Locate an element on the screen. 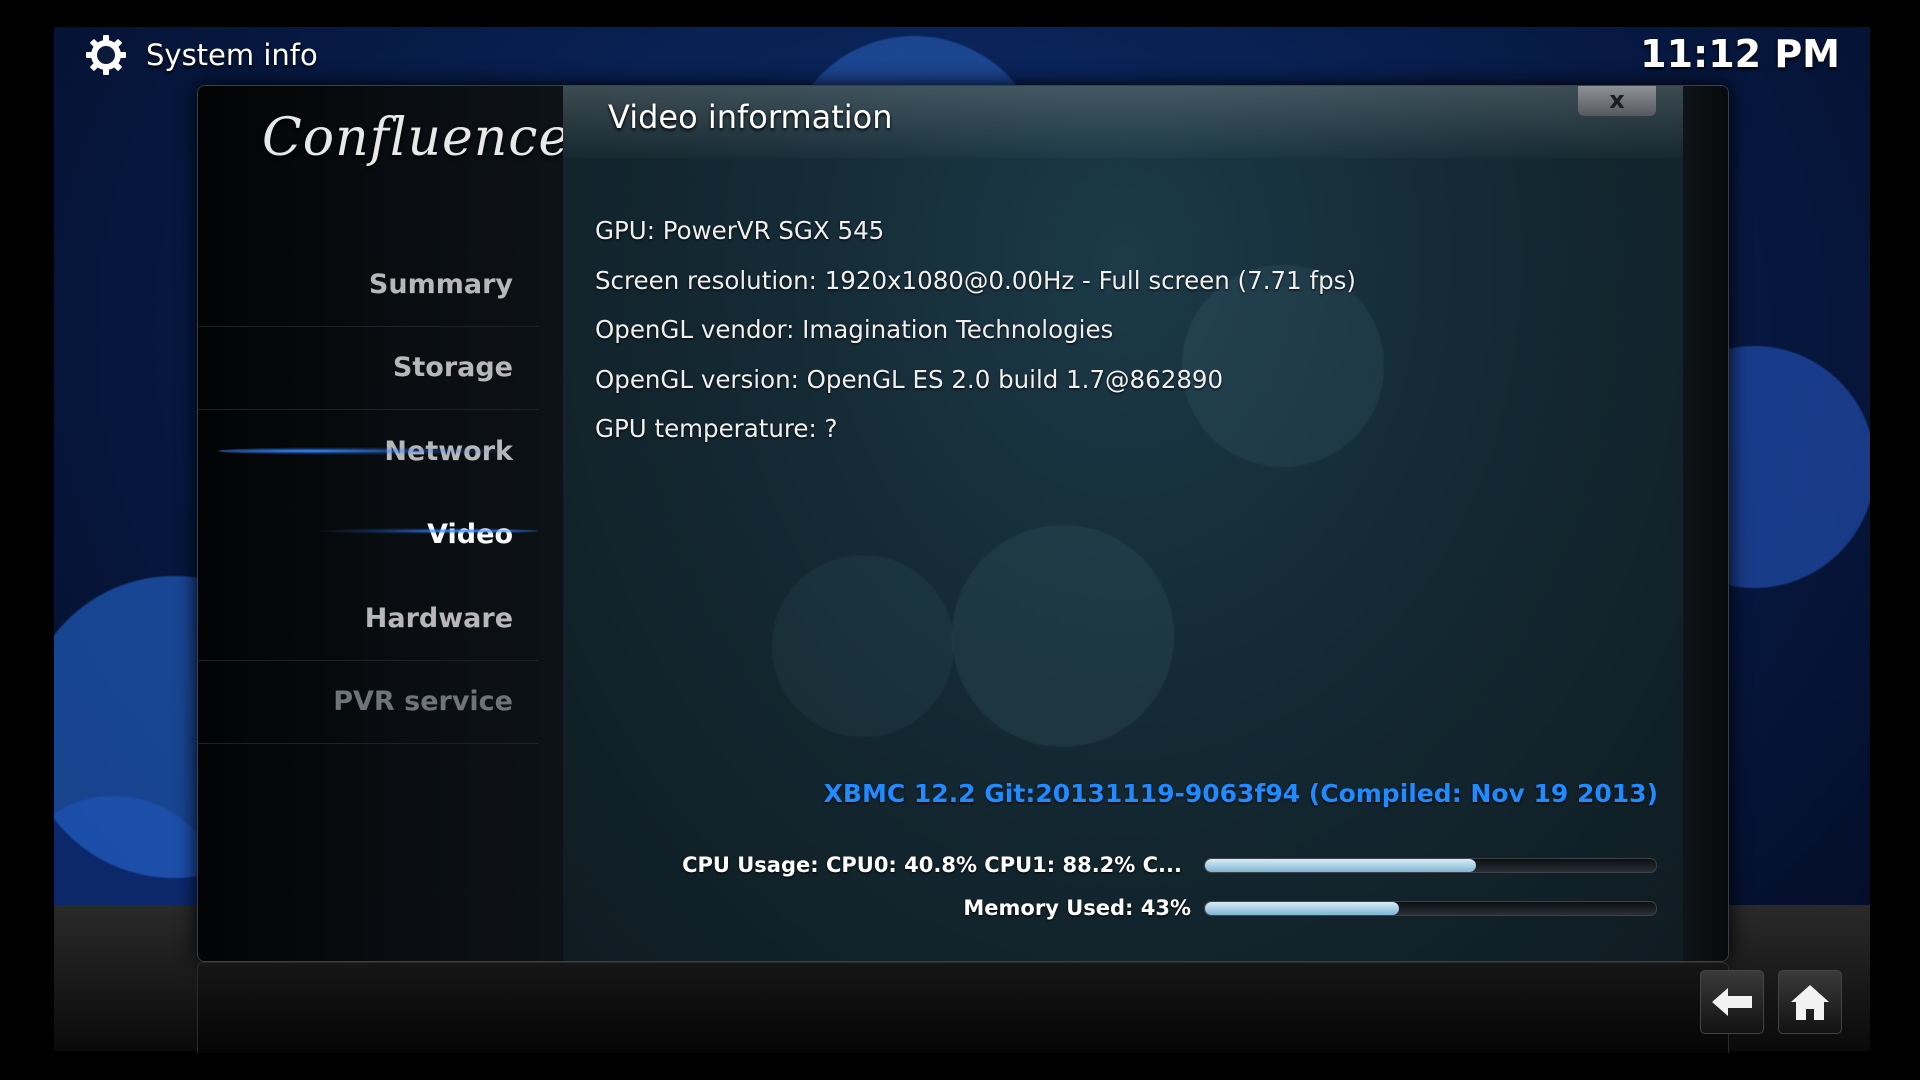  window-title: System info is located at coordinates (232, 55).